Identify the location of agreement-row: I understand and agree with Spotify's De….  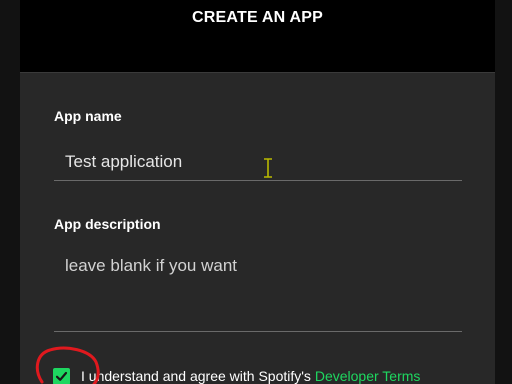
(273, 375).